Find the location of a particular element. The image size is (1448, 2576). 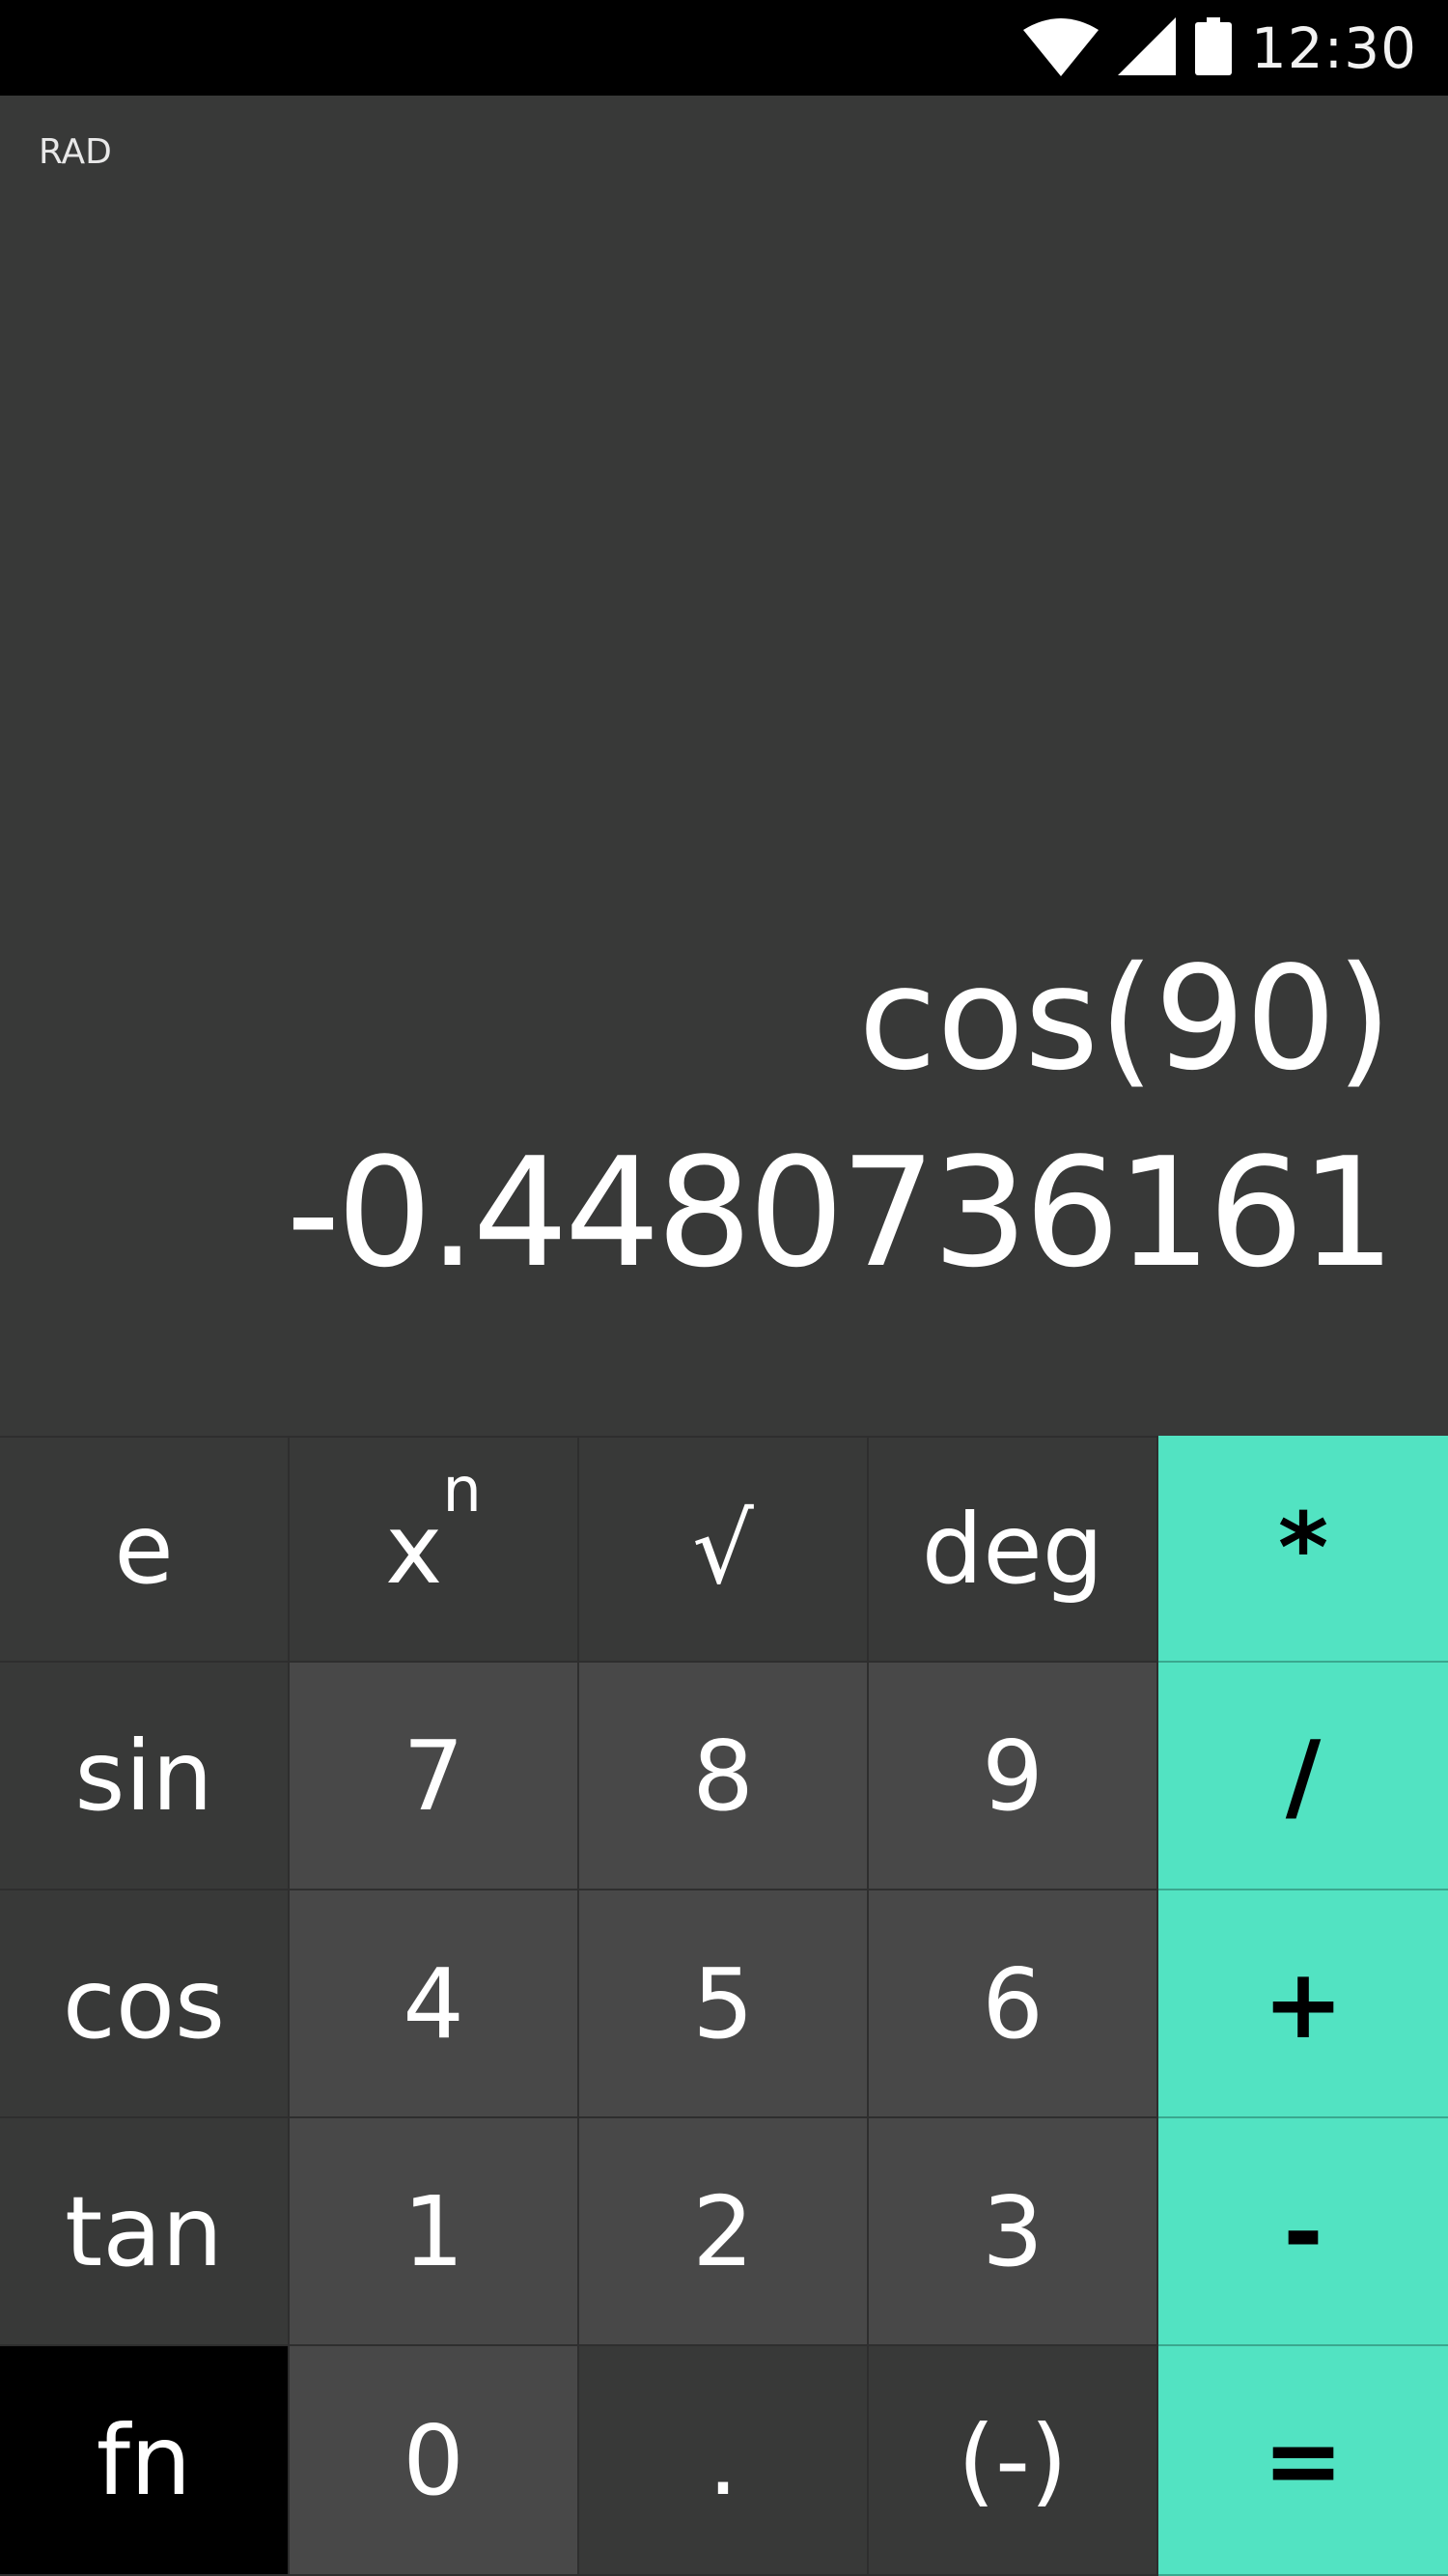

key-2: 2 is located at coordinates (724, 2232).